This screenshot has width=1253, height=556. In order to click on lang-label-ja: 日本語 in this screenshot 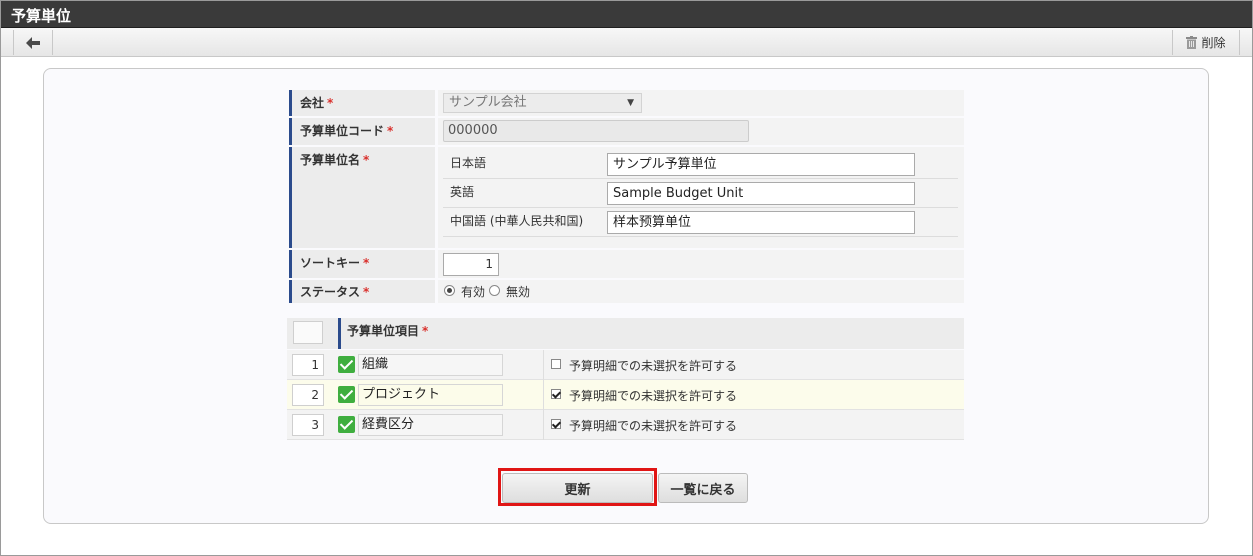, I will do `click(468, 163)`.